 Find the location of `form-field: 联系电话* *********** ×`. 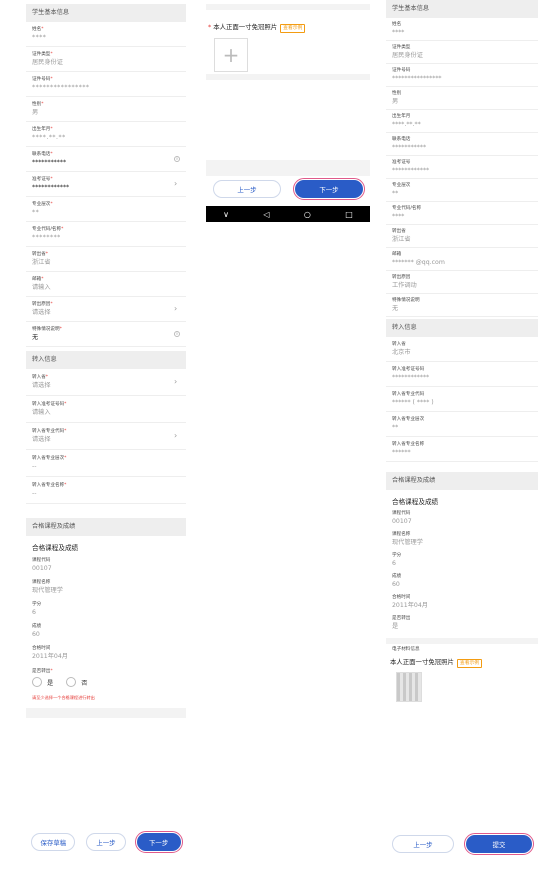

form-field: 联系电话* *********** × is located at coordinates (106, 159).